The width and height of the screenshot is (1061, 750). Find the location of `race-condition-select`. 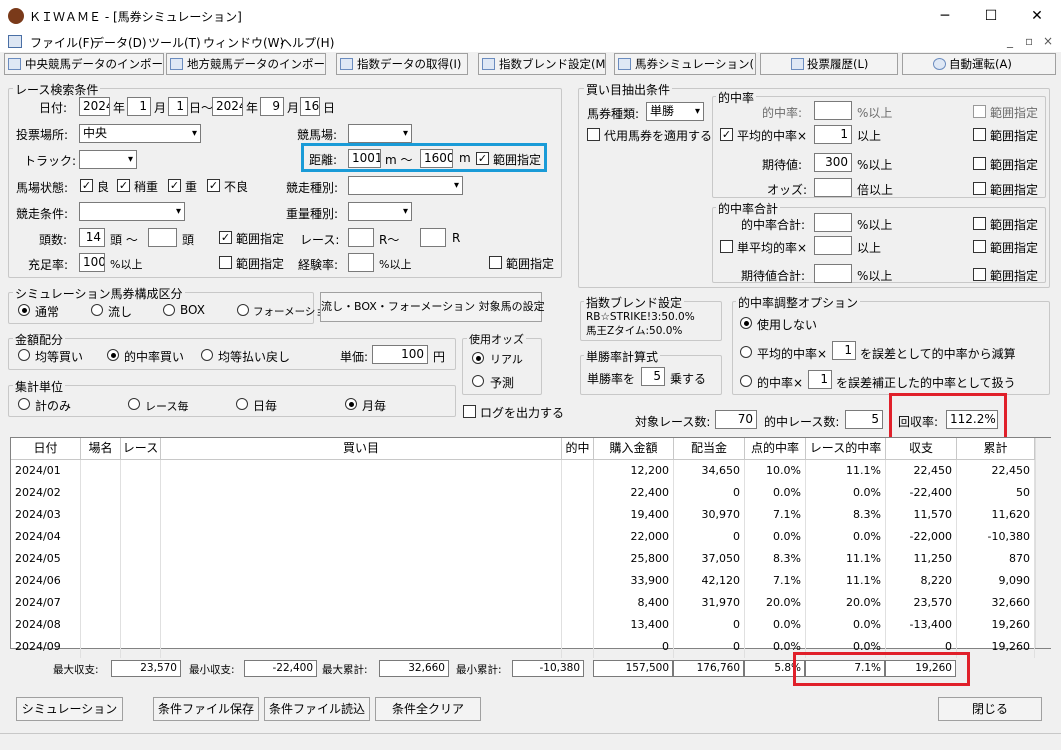

race-condition-select is located at coordinates (132, 211).